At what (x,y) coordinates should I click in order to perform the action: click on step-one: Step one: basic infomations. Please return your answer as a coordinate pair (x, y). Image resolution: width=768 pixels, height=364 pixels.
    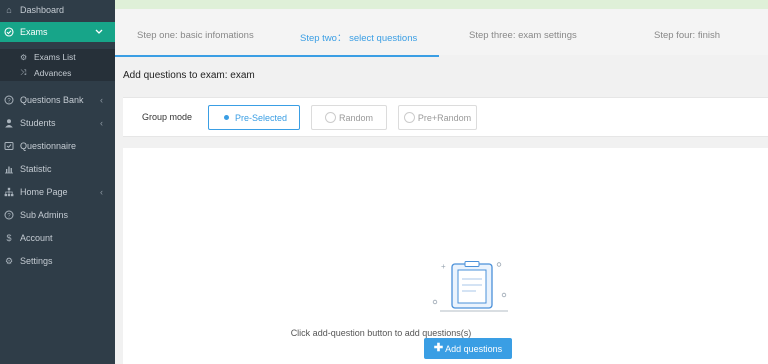
    Looking at the image, I should click on (195, 35).